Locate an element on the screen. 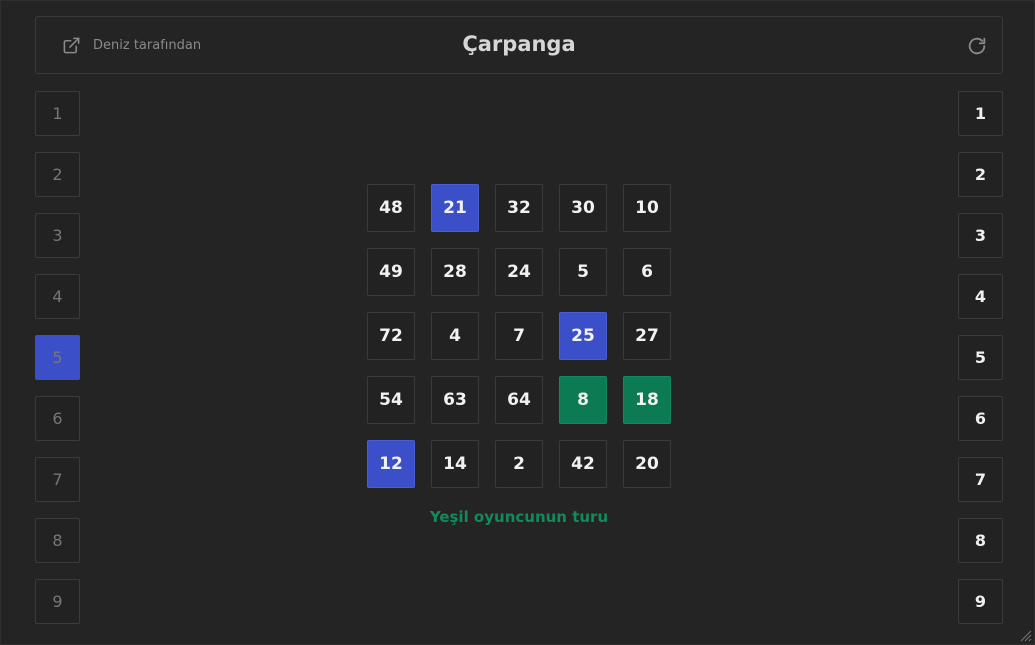 This screenshot has width=1035, height=645. board-cell: 24 is located at coordinates (519, 272).